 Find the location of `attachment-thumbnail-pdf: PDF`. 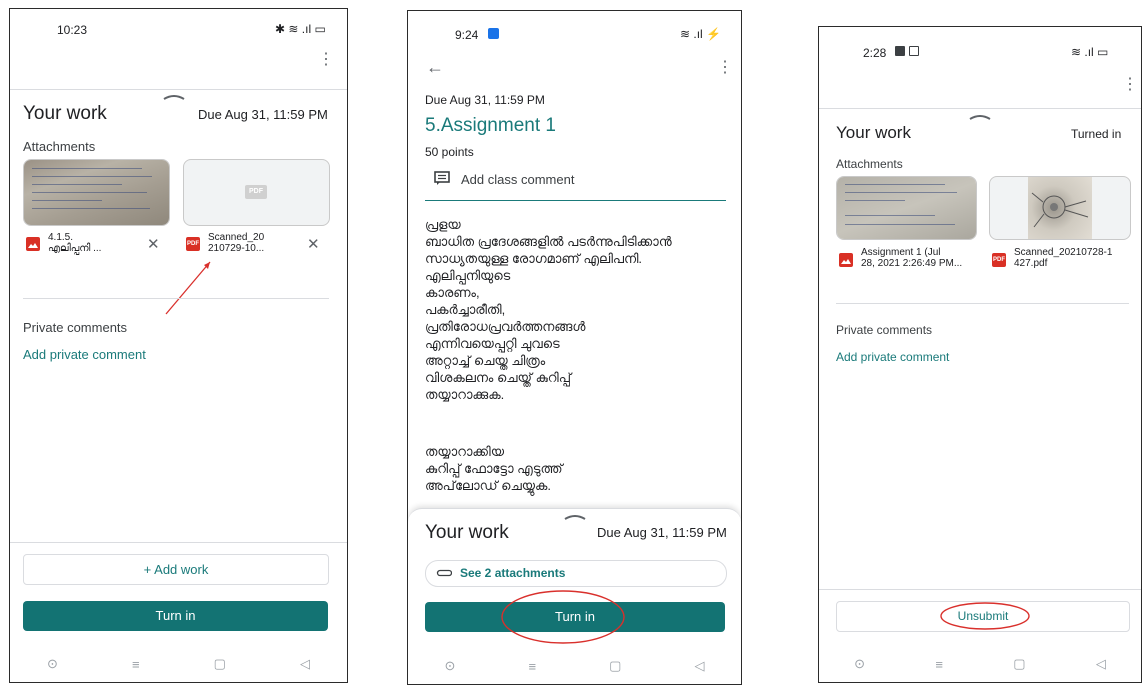

attachment-thumbnail-pdf: PDF is located at coordinates (256, 192).